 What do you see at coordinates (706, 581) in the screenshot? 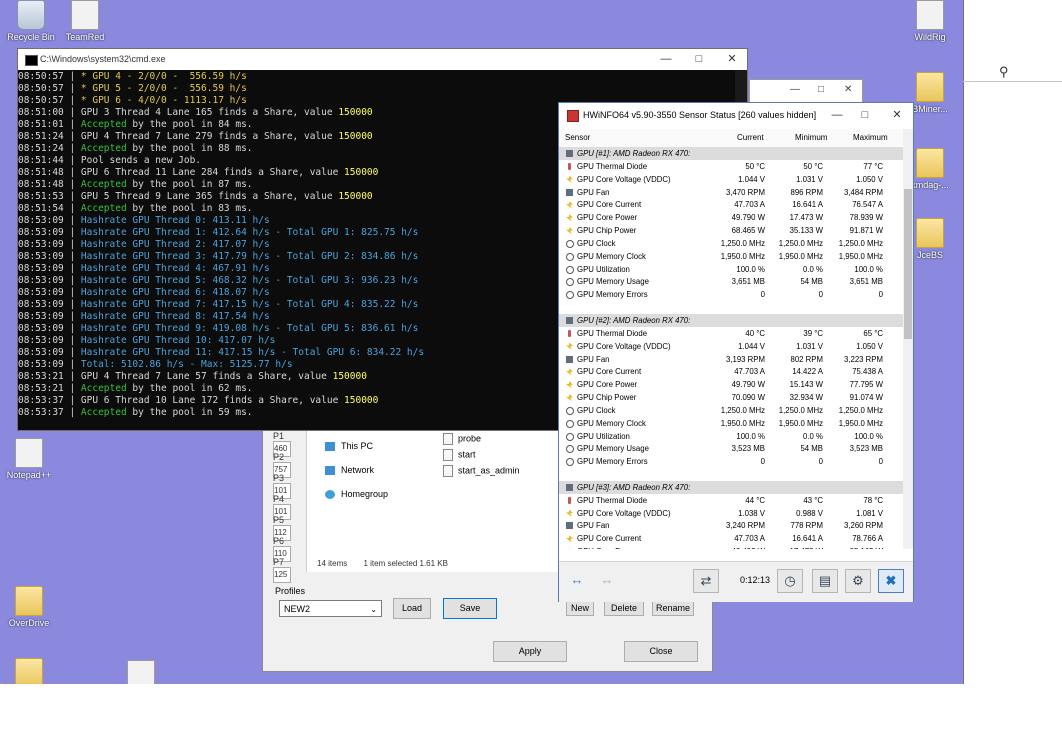
I see `network-sensors-button: ⇄` at bounding box center [706, 581].